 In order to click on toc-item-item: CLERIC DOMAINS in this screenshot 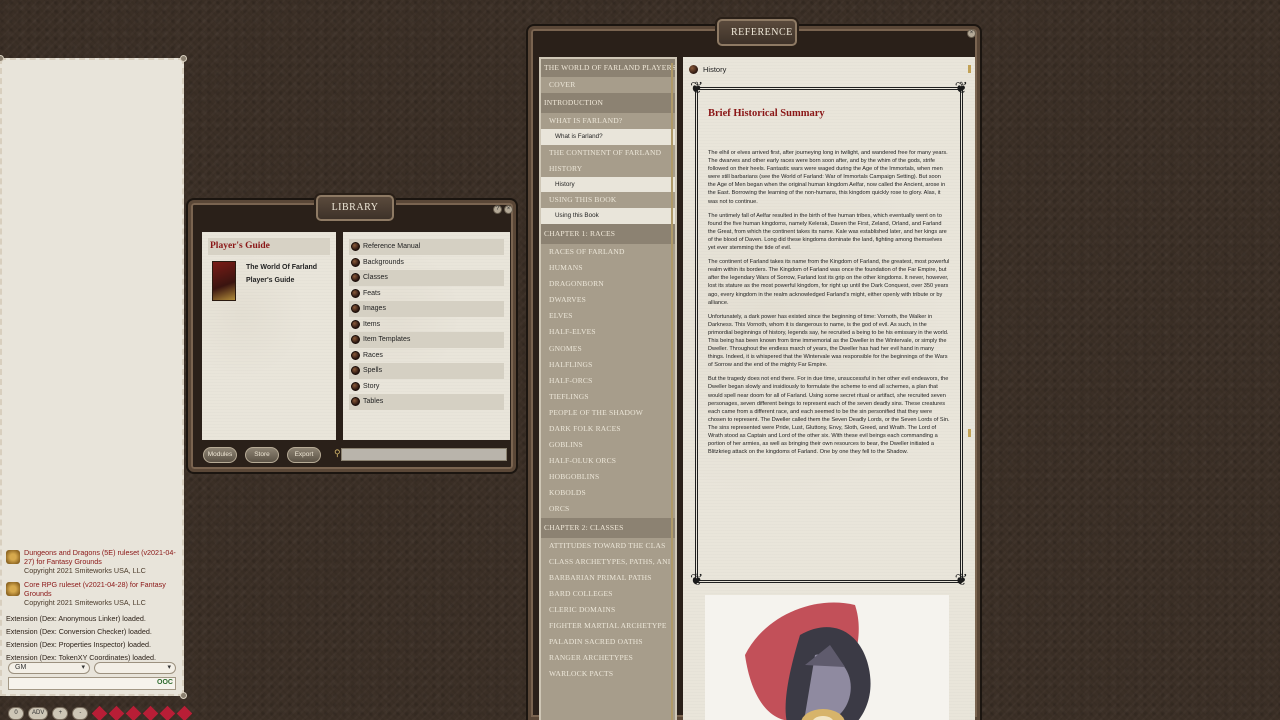, I will do `click(608, 610)`.